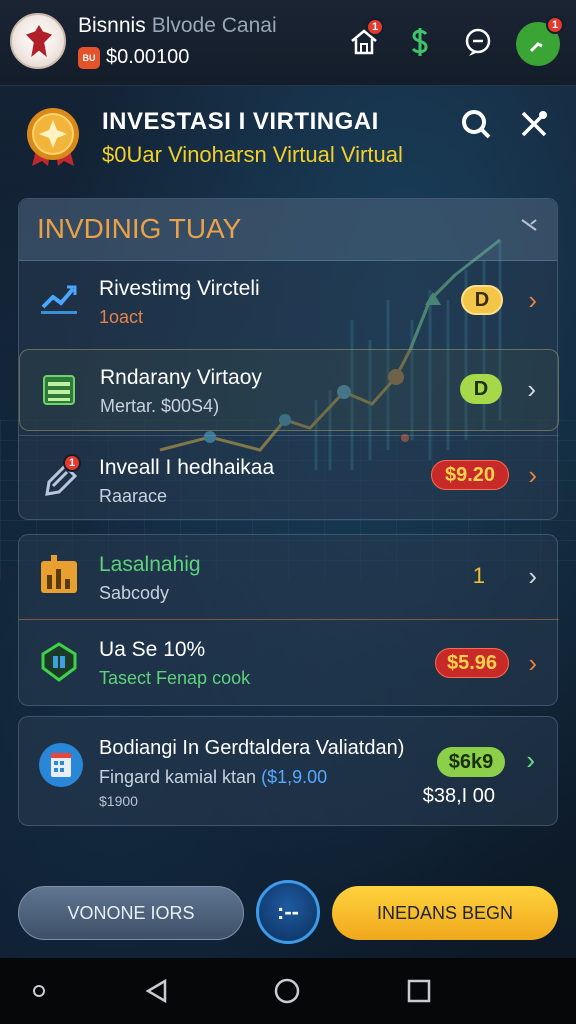  I want to click on row-title: Ua Se 10%, so click(152, 649).